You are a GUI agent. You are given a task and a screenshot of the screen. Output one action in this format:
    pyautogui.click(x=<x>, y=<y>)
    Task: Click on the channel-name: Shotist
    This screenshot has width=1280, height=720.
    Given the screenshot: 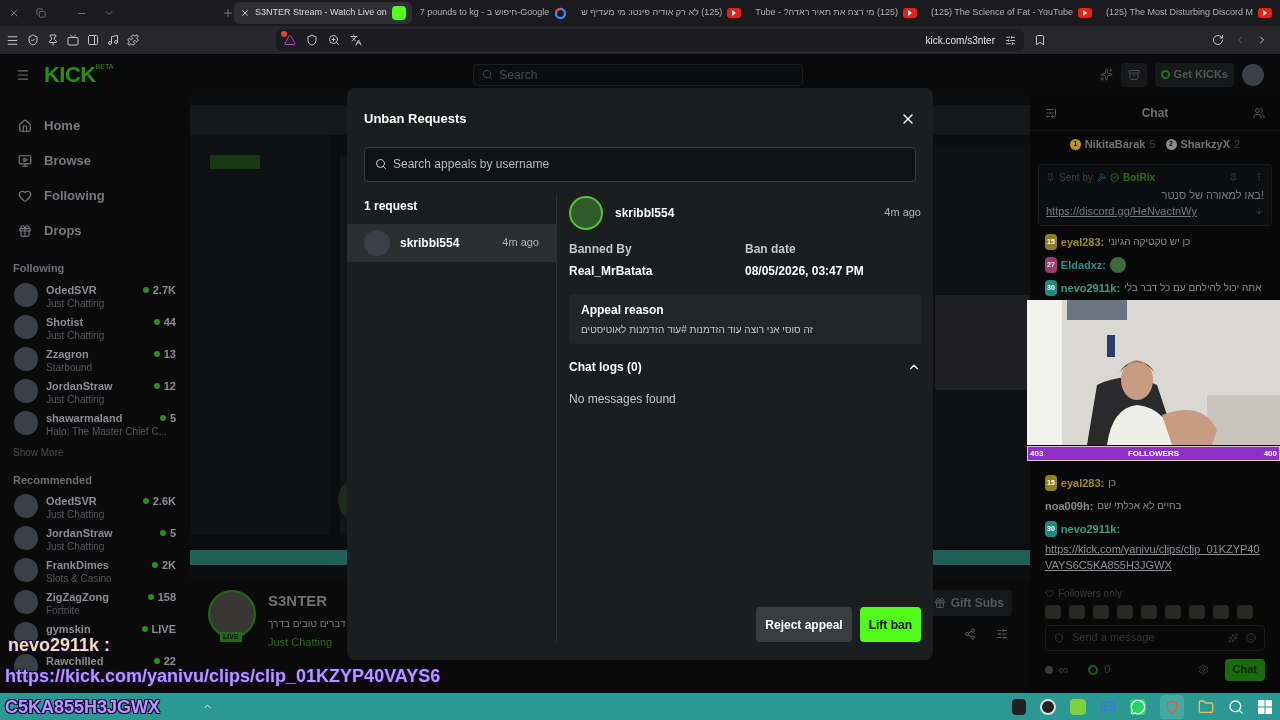 What is the action you would take?
    pyautogui.click(x=65, y=321)
    